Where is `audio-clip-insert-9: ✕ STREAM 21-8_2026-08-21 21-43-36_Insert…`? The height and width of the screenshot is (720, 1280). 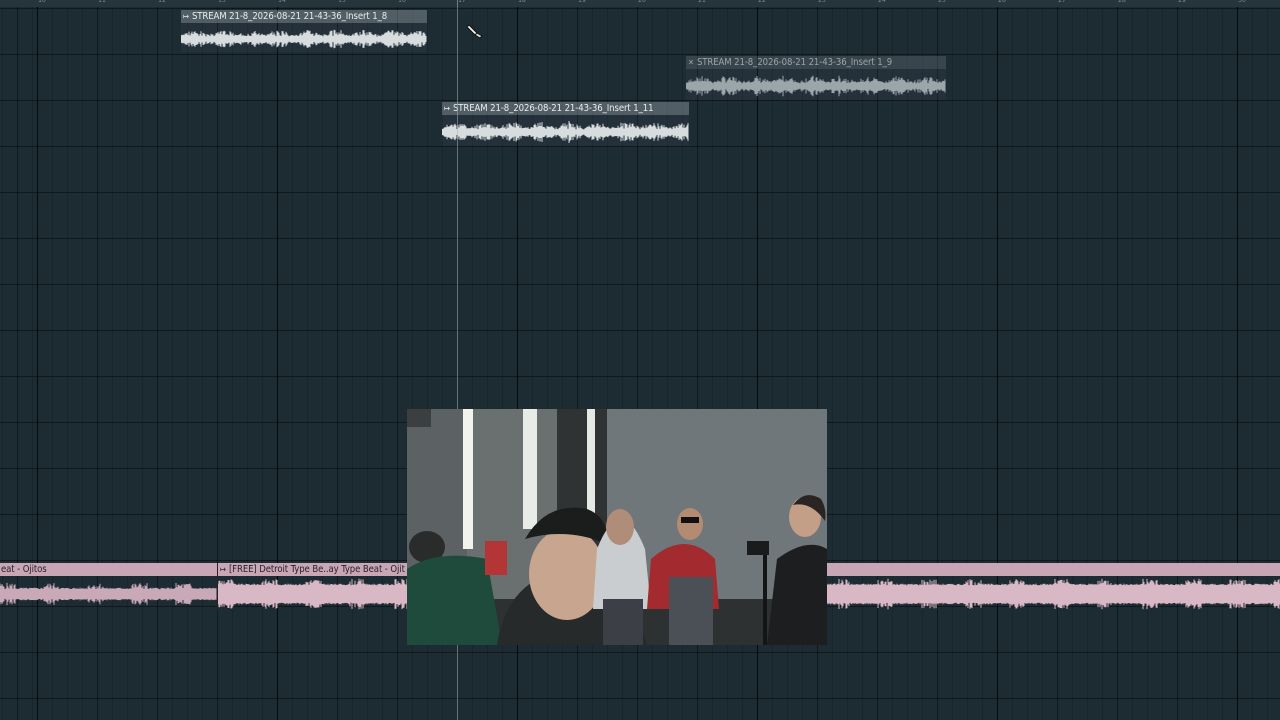
audio-clip-insert-9: ✕ STREAM 21-8_2026-08-21 21-43-36_Insert… is located at coordinates (816, 78).